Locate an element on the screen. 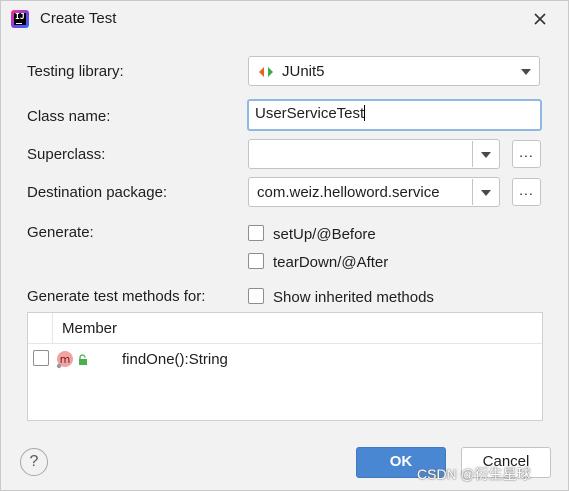 This screenshot has height=491, width=569. class-name-input: UserServiceTest is located at coordinates (394, 115).